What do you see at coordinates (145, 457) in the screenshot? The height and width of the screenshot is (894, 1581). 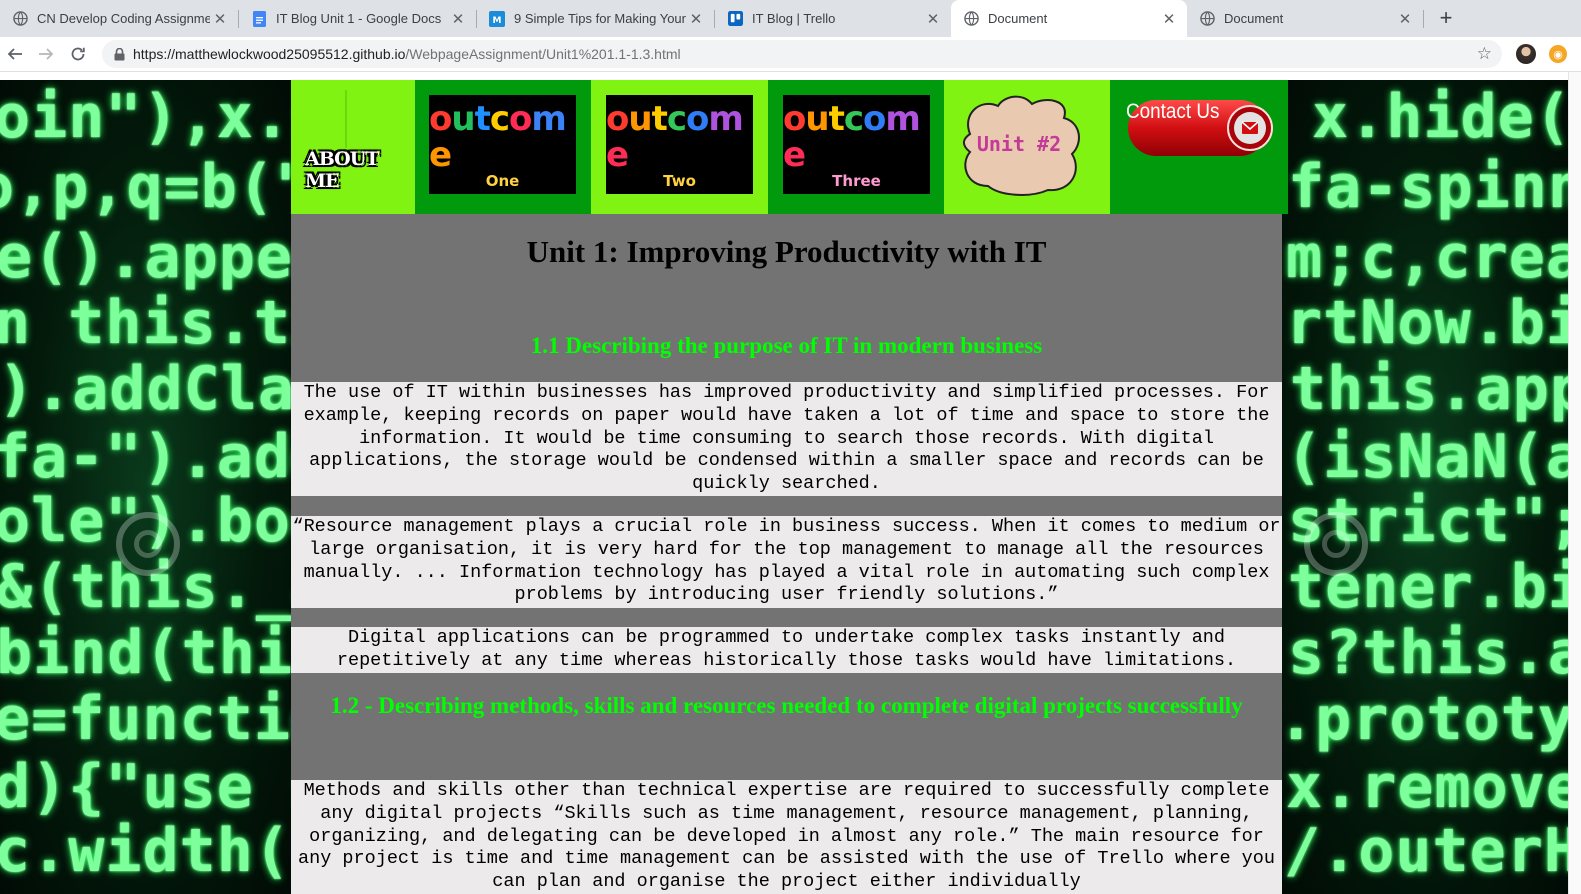 I see `code-text-line: fa-").add` at bounding box center [145, 457].